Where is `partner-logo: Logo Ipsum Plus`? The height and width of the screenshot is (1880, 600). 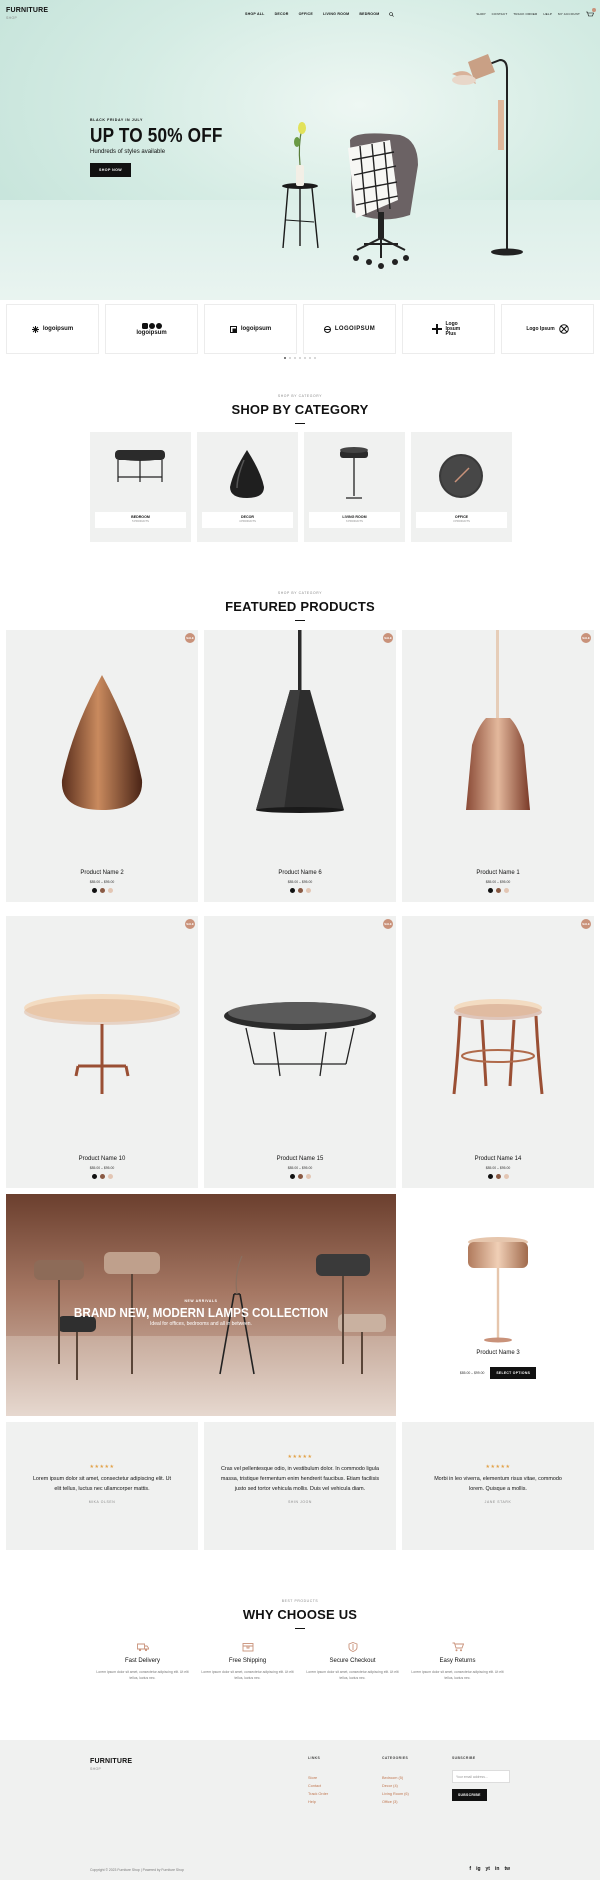
partner-logo: Logo Ipsum Plus is located at coordinates (448, 329).